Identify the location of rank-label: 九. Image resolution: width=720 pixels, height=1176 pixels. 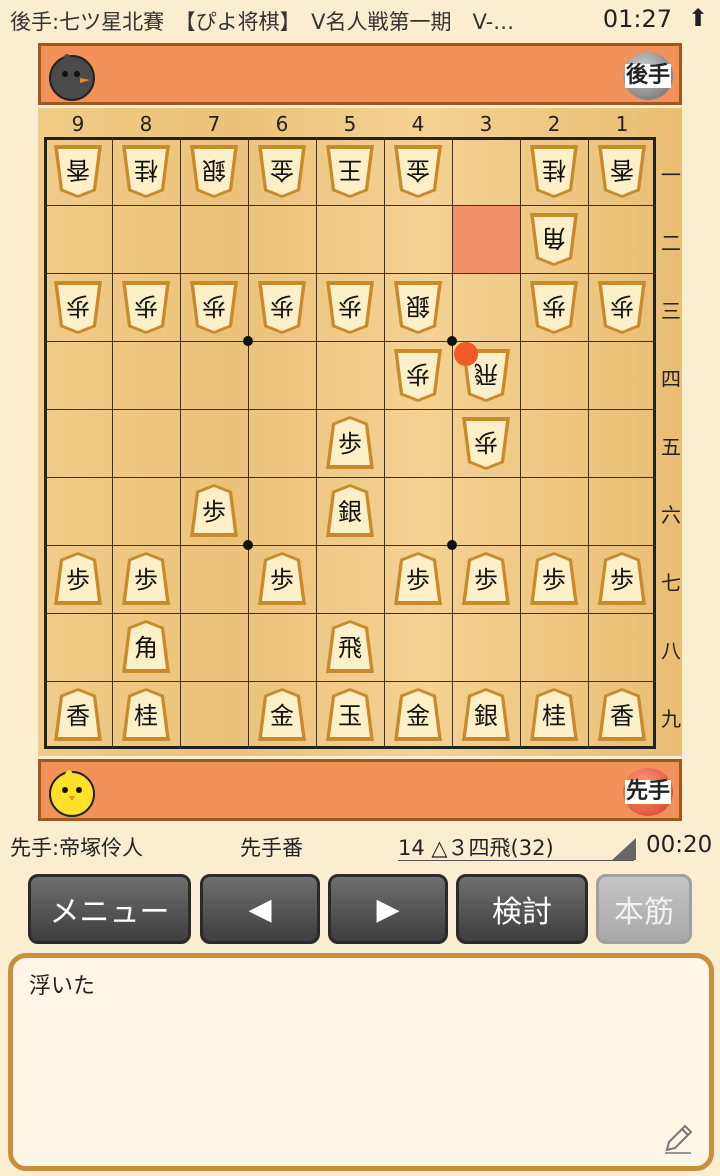
(671, 719).